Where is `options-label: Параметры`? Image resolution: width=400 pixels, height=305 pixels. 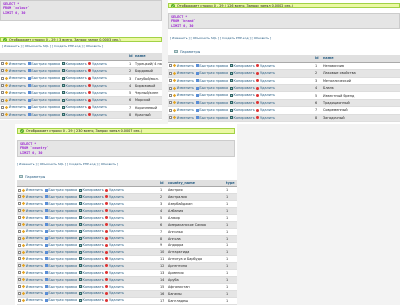 options-label: Параметры is located at coordinates (35, 177).